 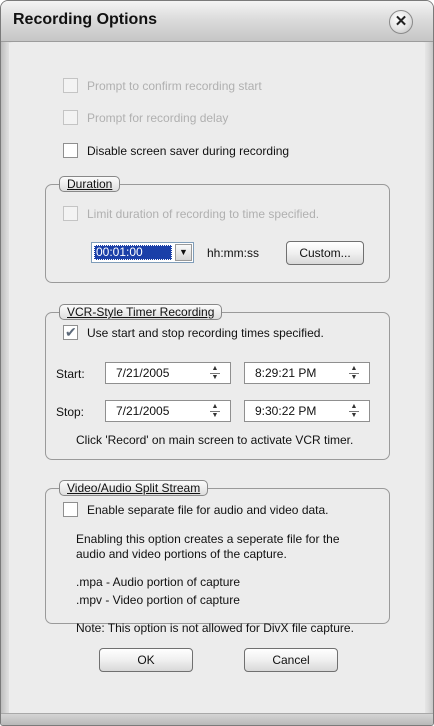 What do you see at coordinates (85, 19) in the screenshot?
I see `window-title: Recording Options` at bounding box center [85, 19].